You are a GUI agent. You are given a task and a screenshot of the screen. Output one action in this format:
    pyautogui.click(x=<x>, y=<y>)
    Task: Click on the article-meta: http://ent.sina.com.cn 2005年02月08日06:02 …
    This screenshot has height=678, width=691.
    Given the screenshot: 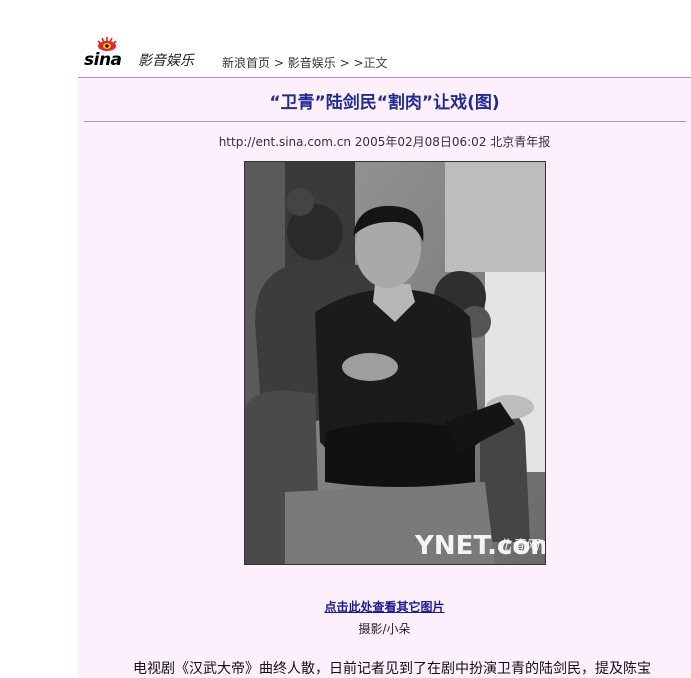 What is the action you would take?
    pyautogui.click(x=384, y=142)
    